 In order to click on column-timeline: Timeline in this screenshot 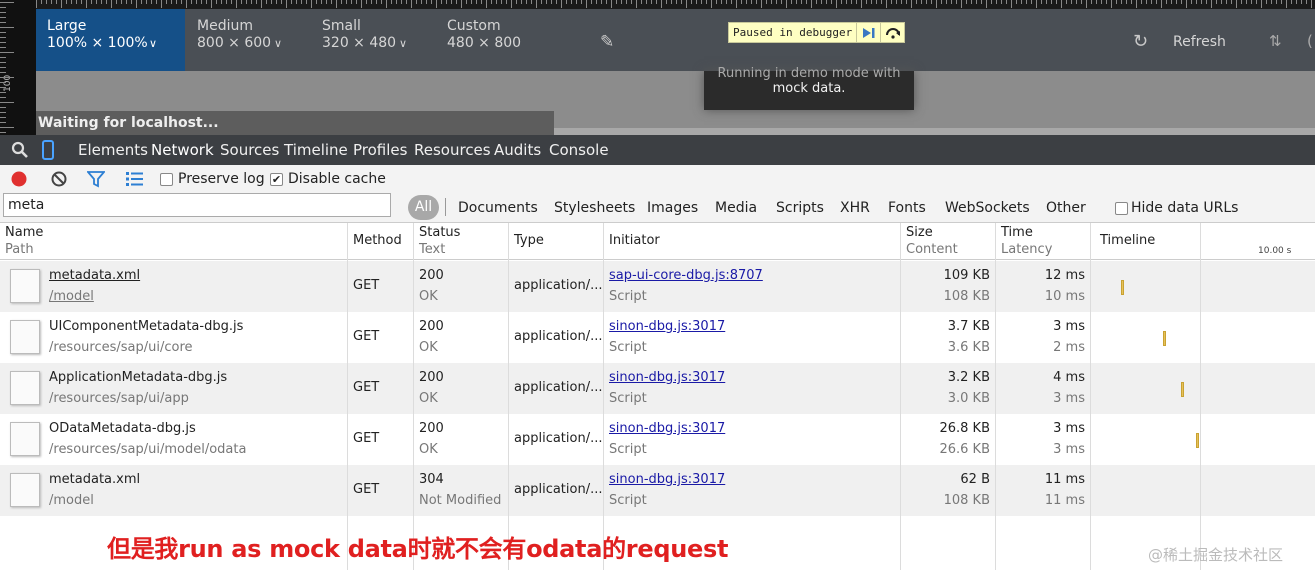, I will do `click(1125, 241)`.